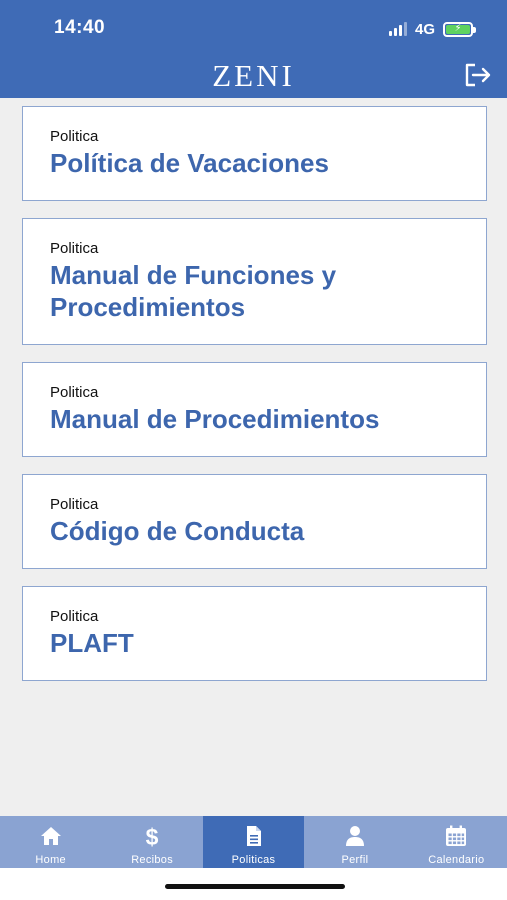  Describe the element at coordinates (478, 75) in the screenshot. I see `logout-icon` at that location.